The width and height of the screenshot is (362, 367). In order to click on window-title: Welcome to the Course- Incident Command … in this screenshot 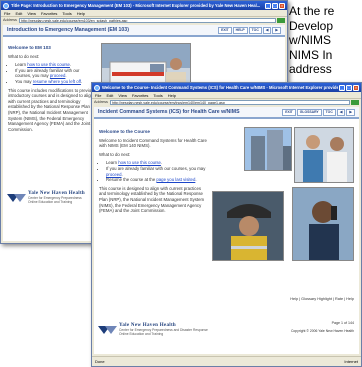, I will do `click(220, 87)`.